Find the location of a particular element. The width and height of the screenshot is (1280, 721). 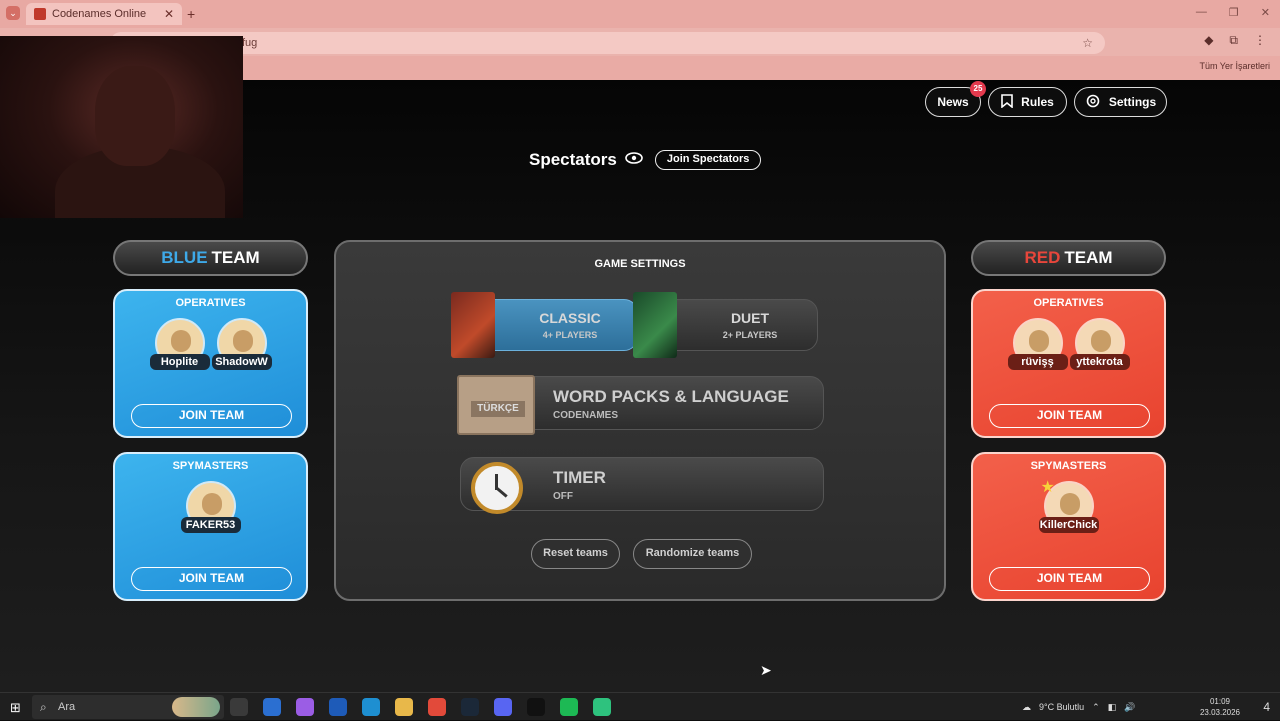

player-avatar: FAKER53 is located at coordinates (210, 507).